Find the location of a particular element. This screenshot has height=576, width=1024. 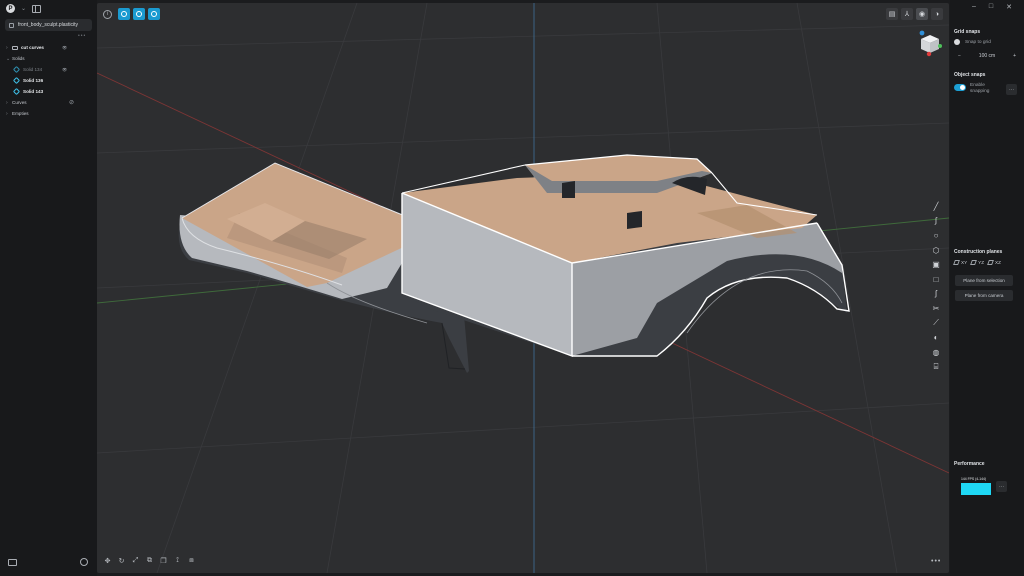

folder-icon is located at coordinates (15, 47).